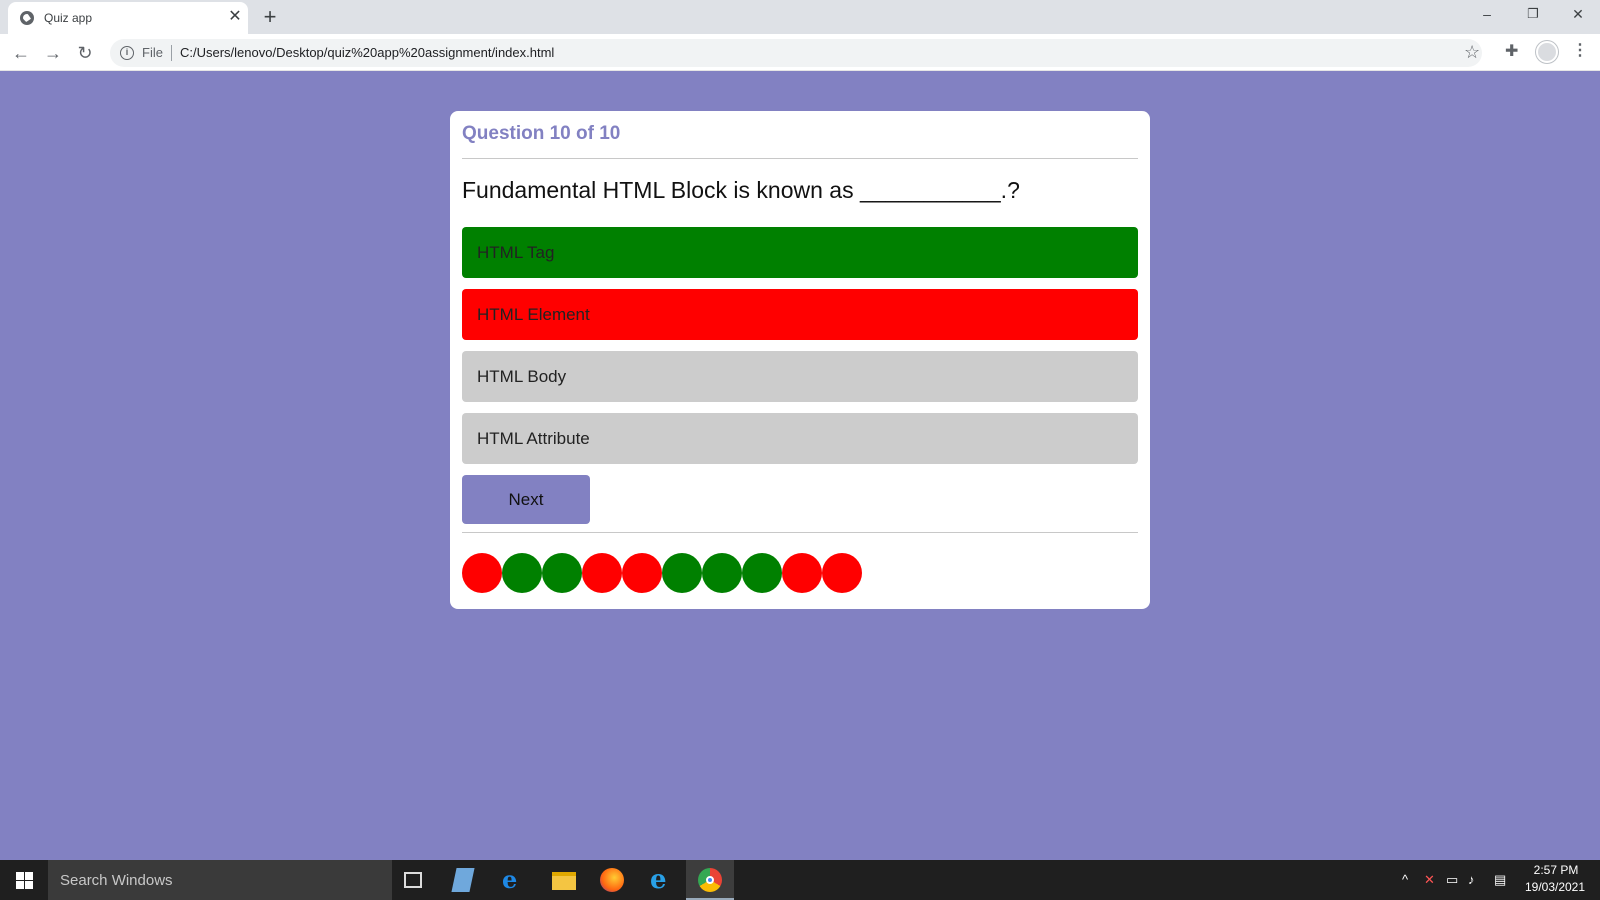 The width and height of the screenshot is (1600, 900). What do you see at coordinates (1580, 50) in the screenshot?
I see `menu-icon: ⋮` at bounding box center [1580, 50].